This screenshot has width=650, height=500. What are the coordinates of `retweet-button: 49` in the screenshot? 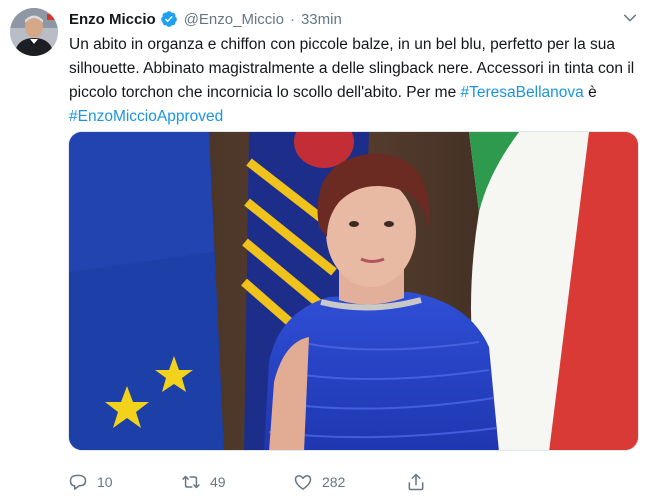 It's located at (203, 482).